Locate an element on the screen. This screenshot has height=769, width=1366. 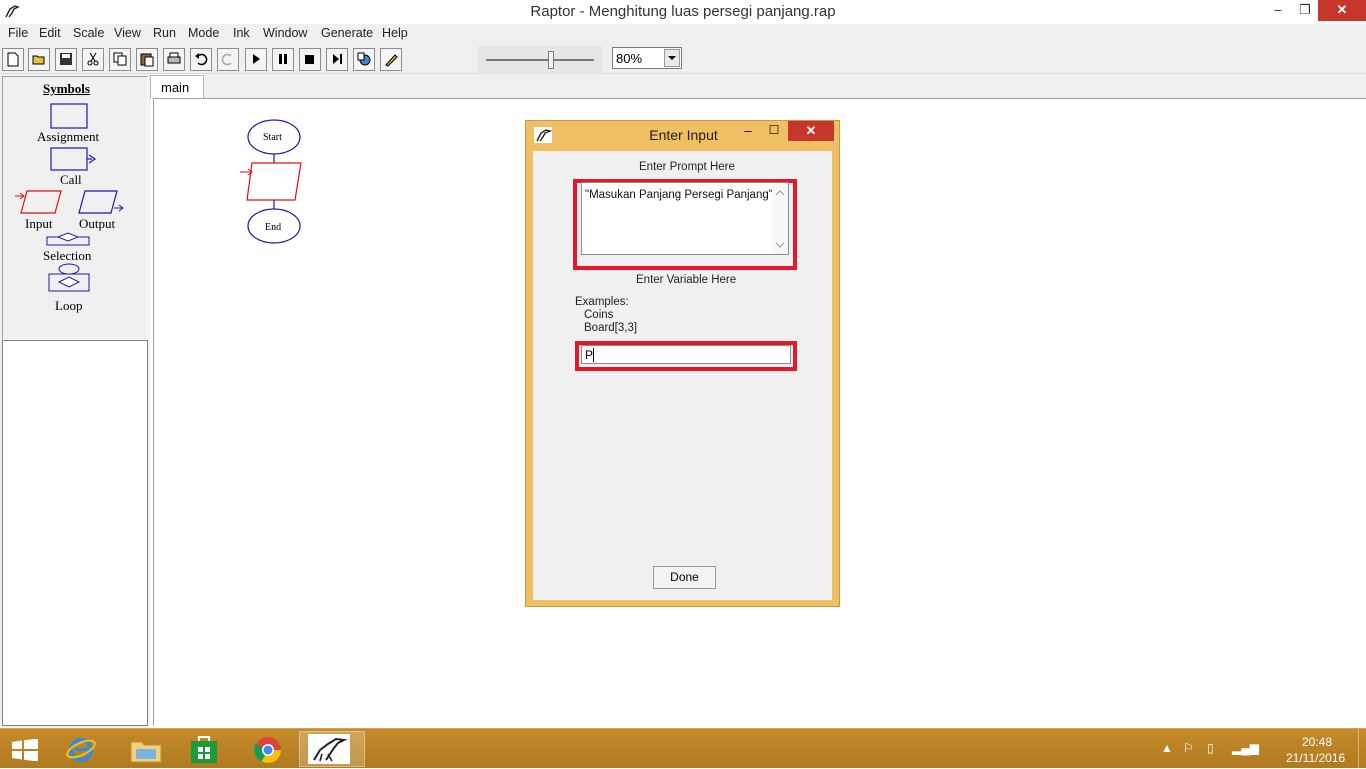
test-server-button is located at coordinates (364, 59).